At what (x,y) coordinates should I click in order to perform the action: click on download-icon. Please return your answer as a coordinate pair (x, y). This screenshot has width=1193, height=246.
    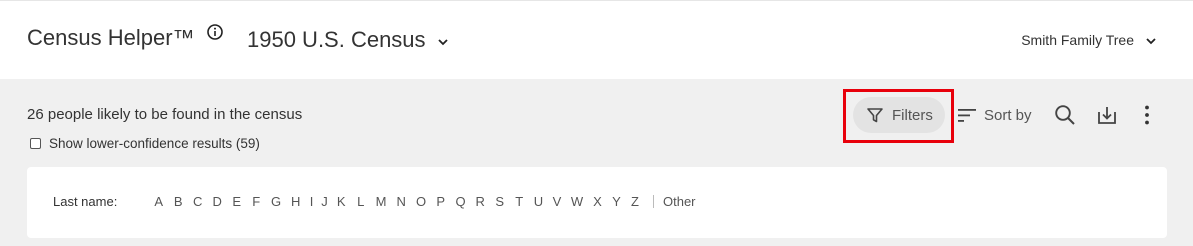
    Looking at the image, I should click on (1107, 115).